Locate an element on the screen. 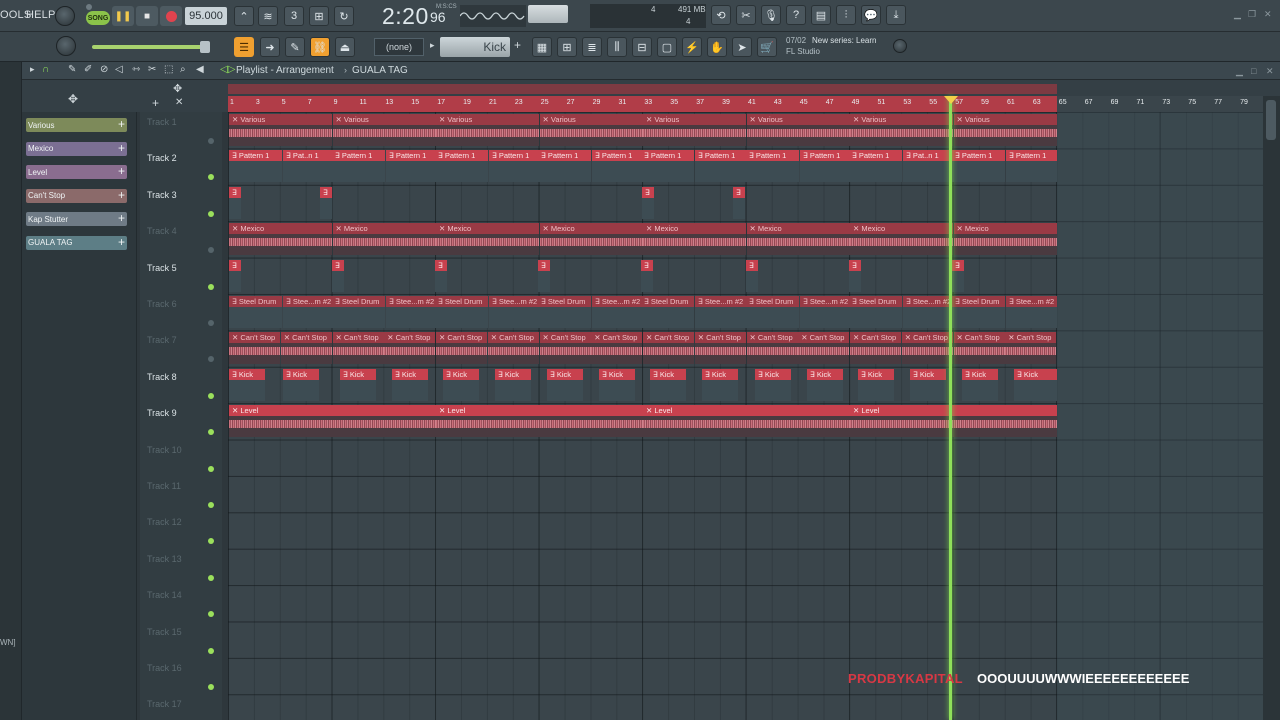 The height and width of the screenshot is (720, 1280). download-button: ⤓ is located at coordinates (896, 15).